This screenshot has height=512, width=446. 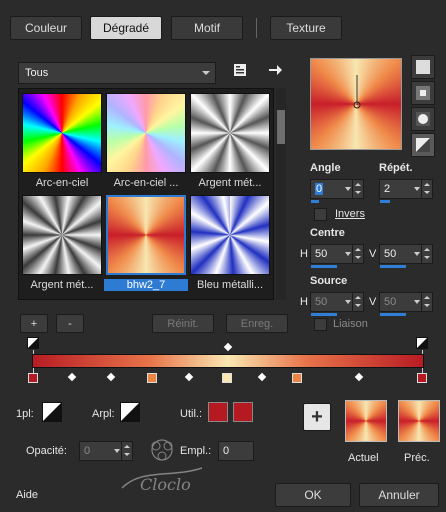 I want to click on centre-h-slider, so click(x=324, y=266).